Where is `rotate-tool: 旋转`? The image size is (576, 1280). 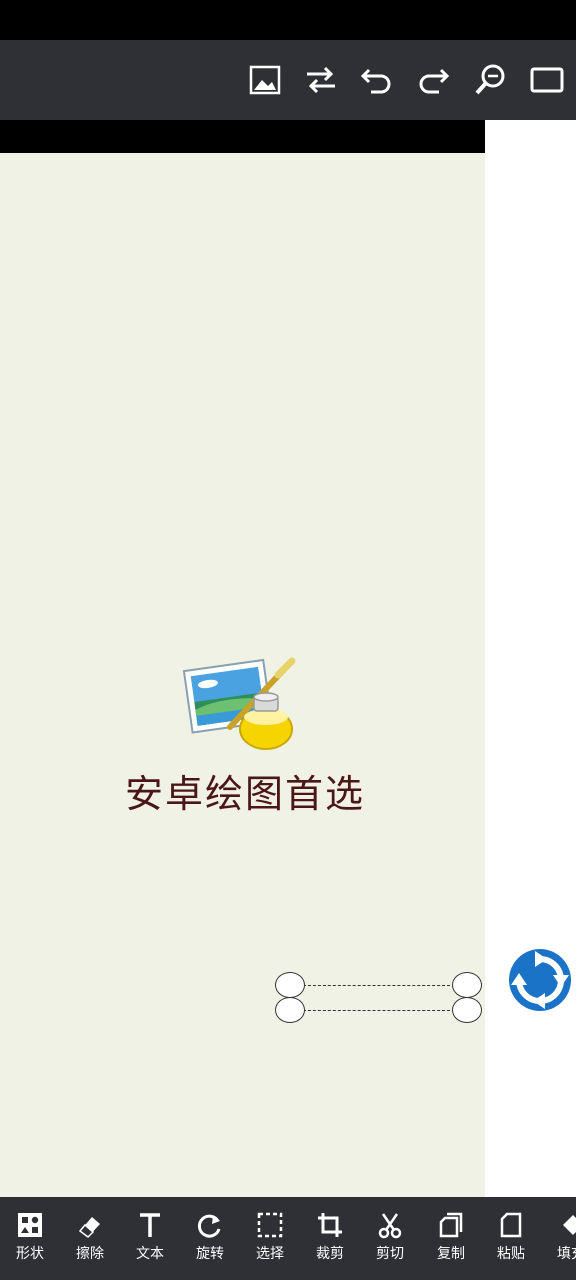 rotate-tool: 旋转 is located at coordinates (210, 1239).